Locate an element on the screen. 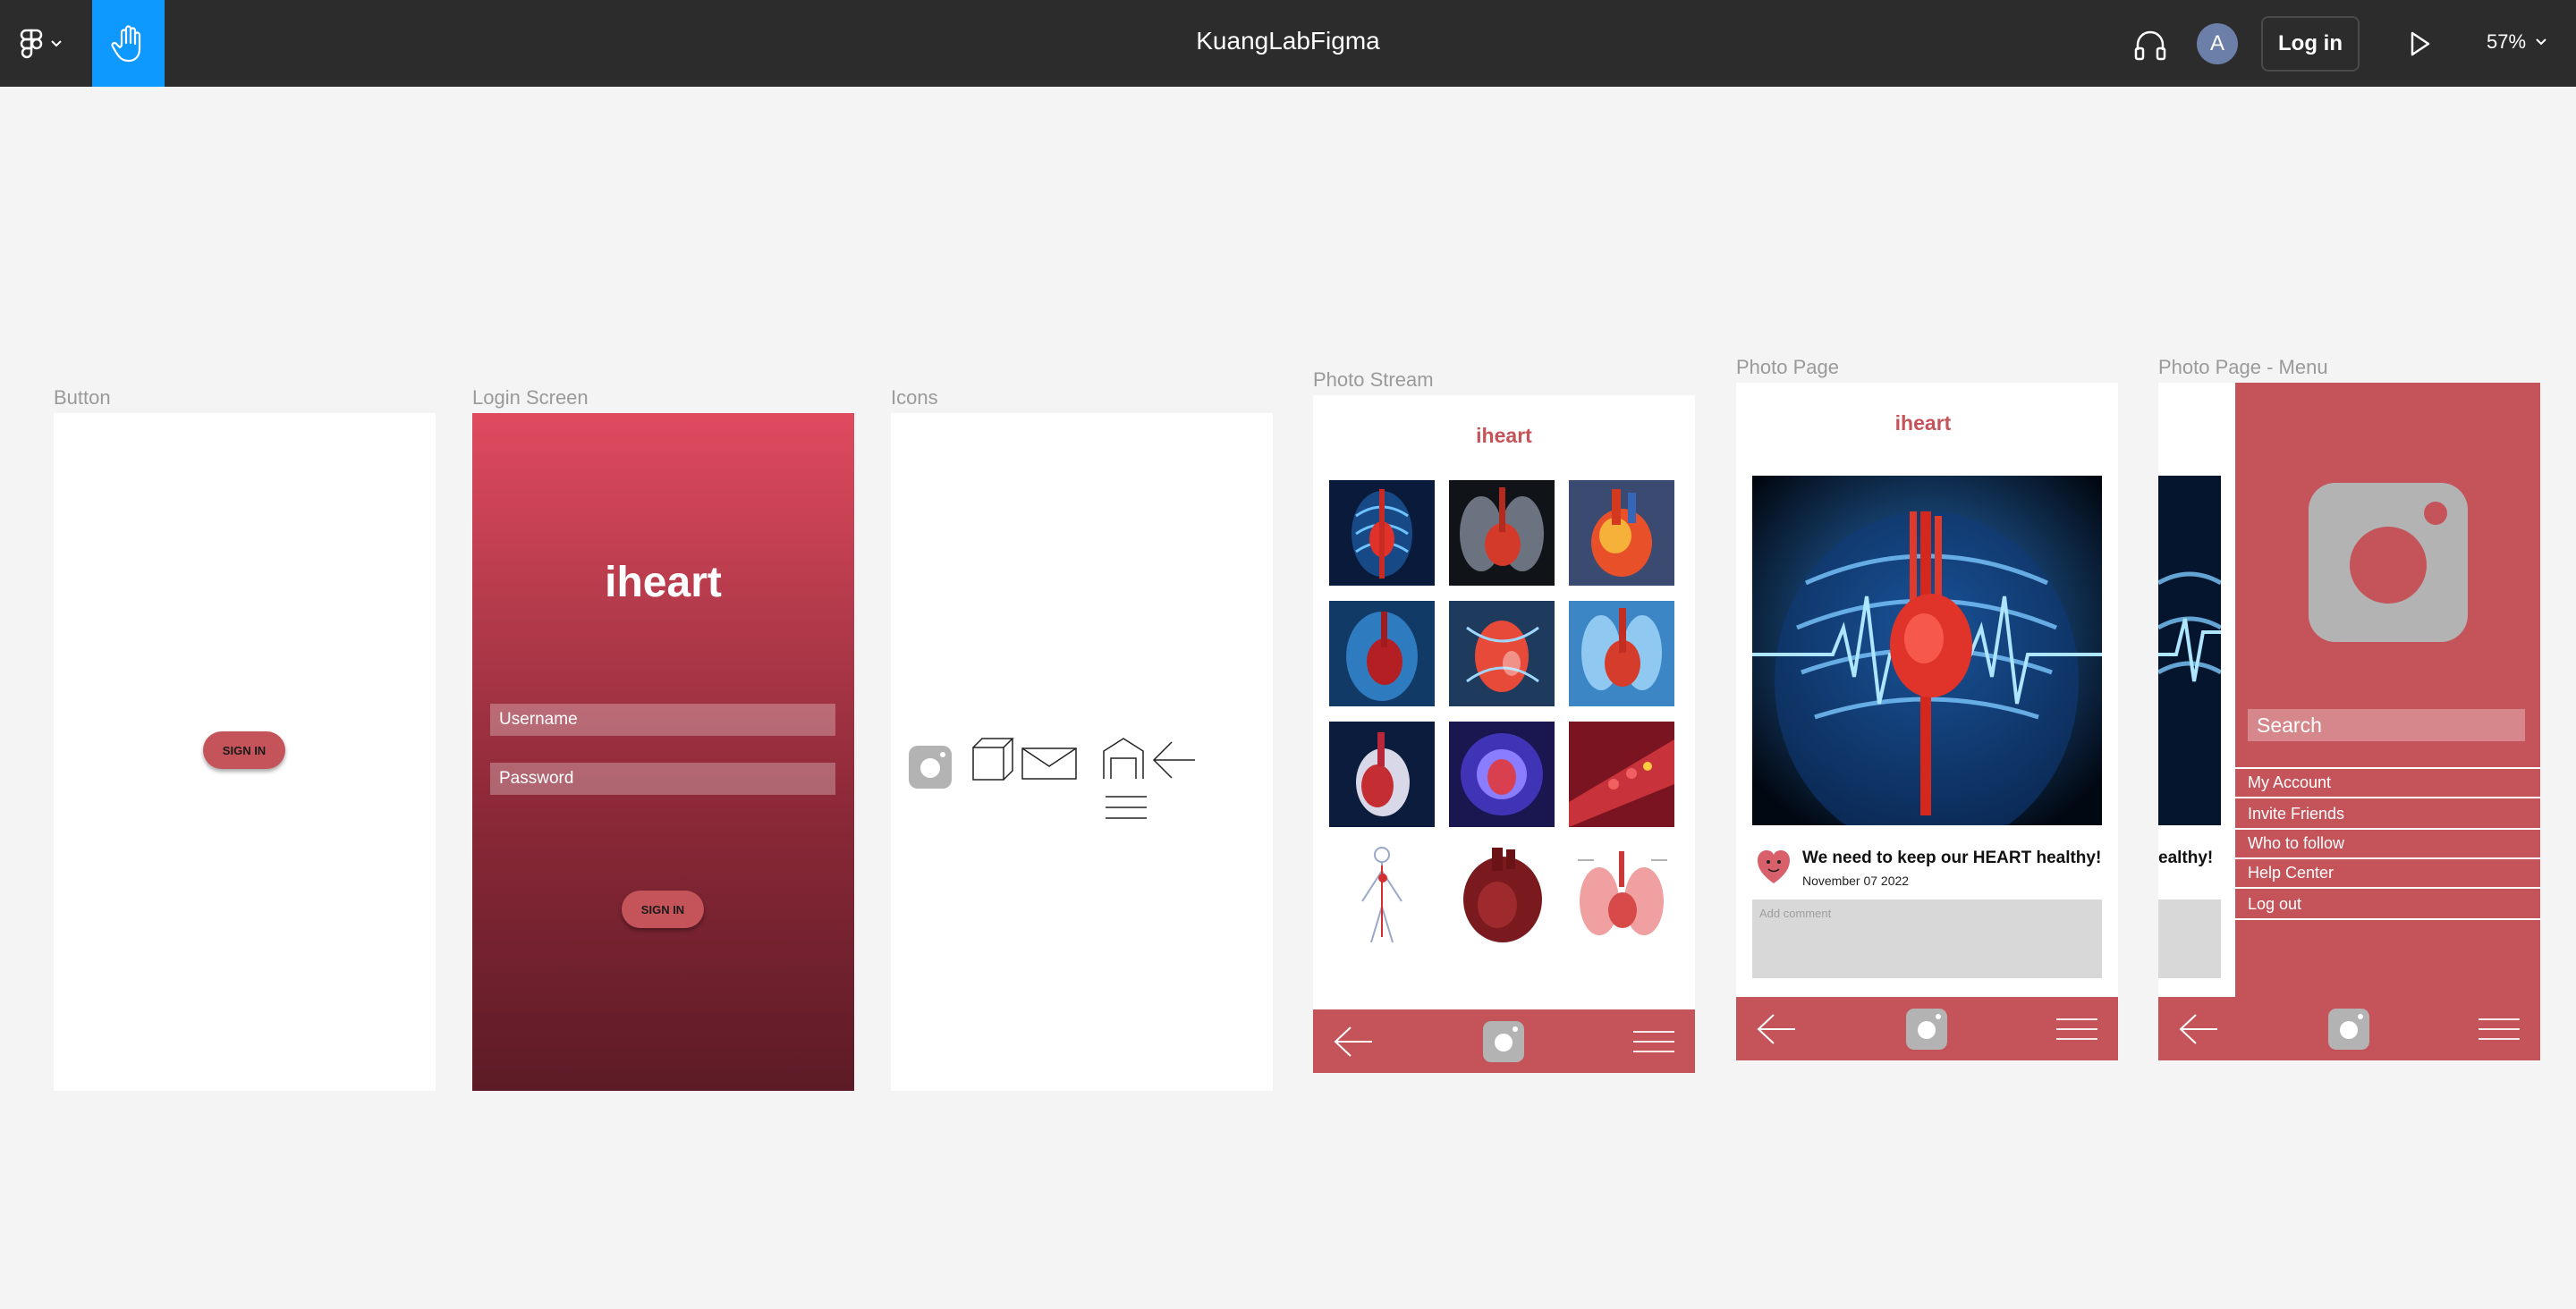 The width and height of the screenshot is (2576, 1309). headphones-icon is located at coordinates (2150, 45).